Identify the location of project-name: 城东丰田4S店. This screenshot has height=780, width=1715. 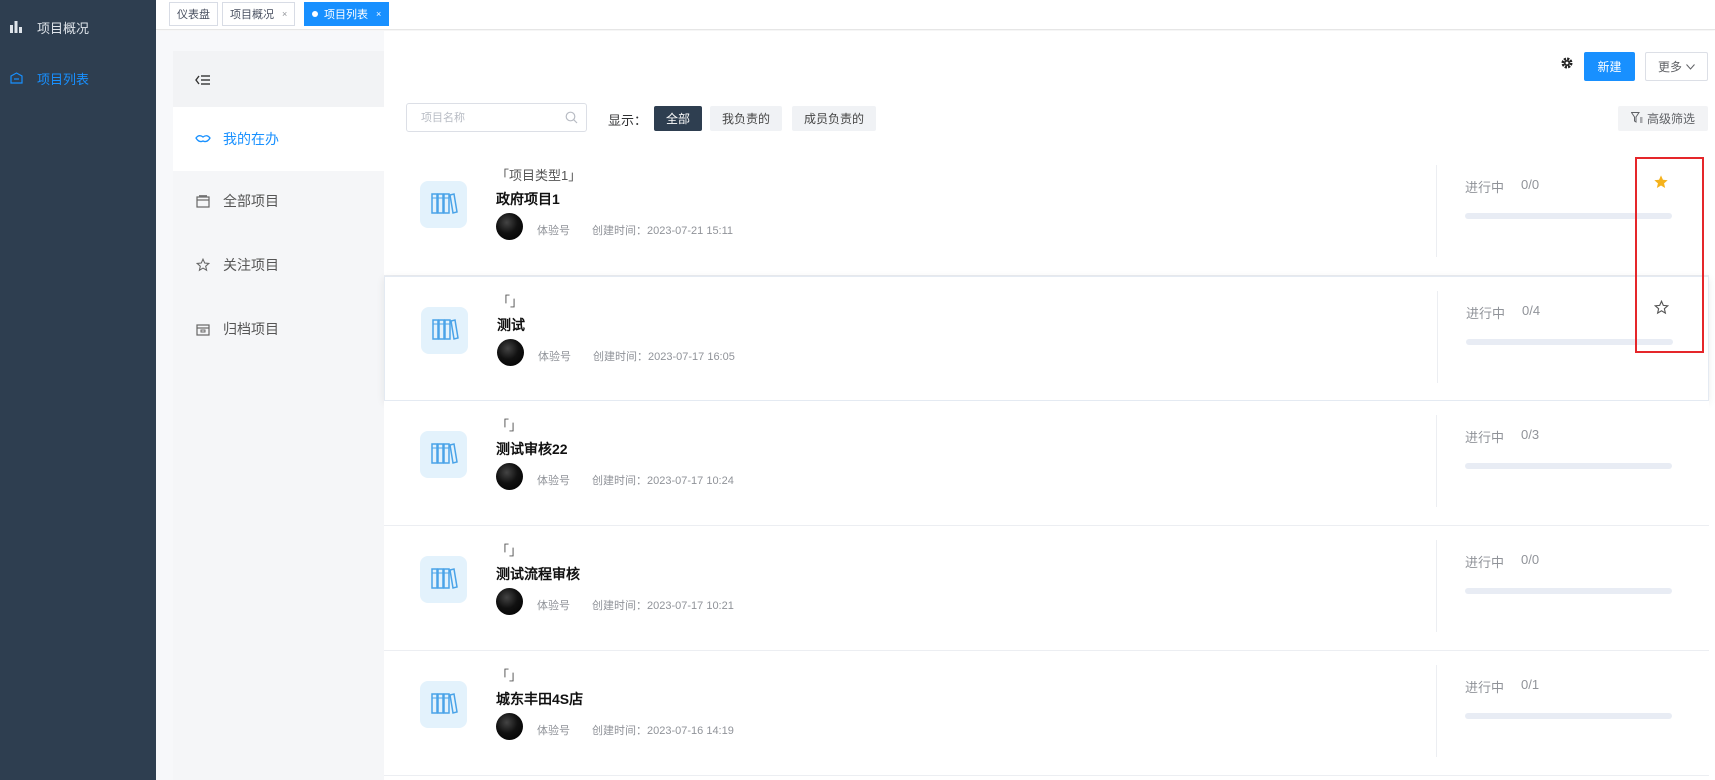
(539, 699).